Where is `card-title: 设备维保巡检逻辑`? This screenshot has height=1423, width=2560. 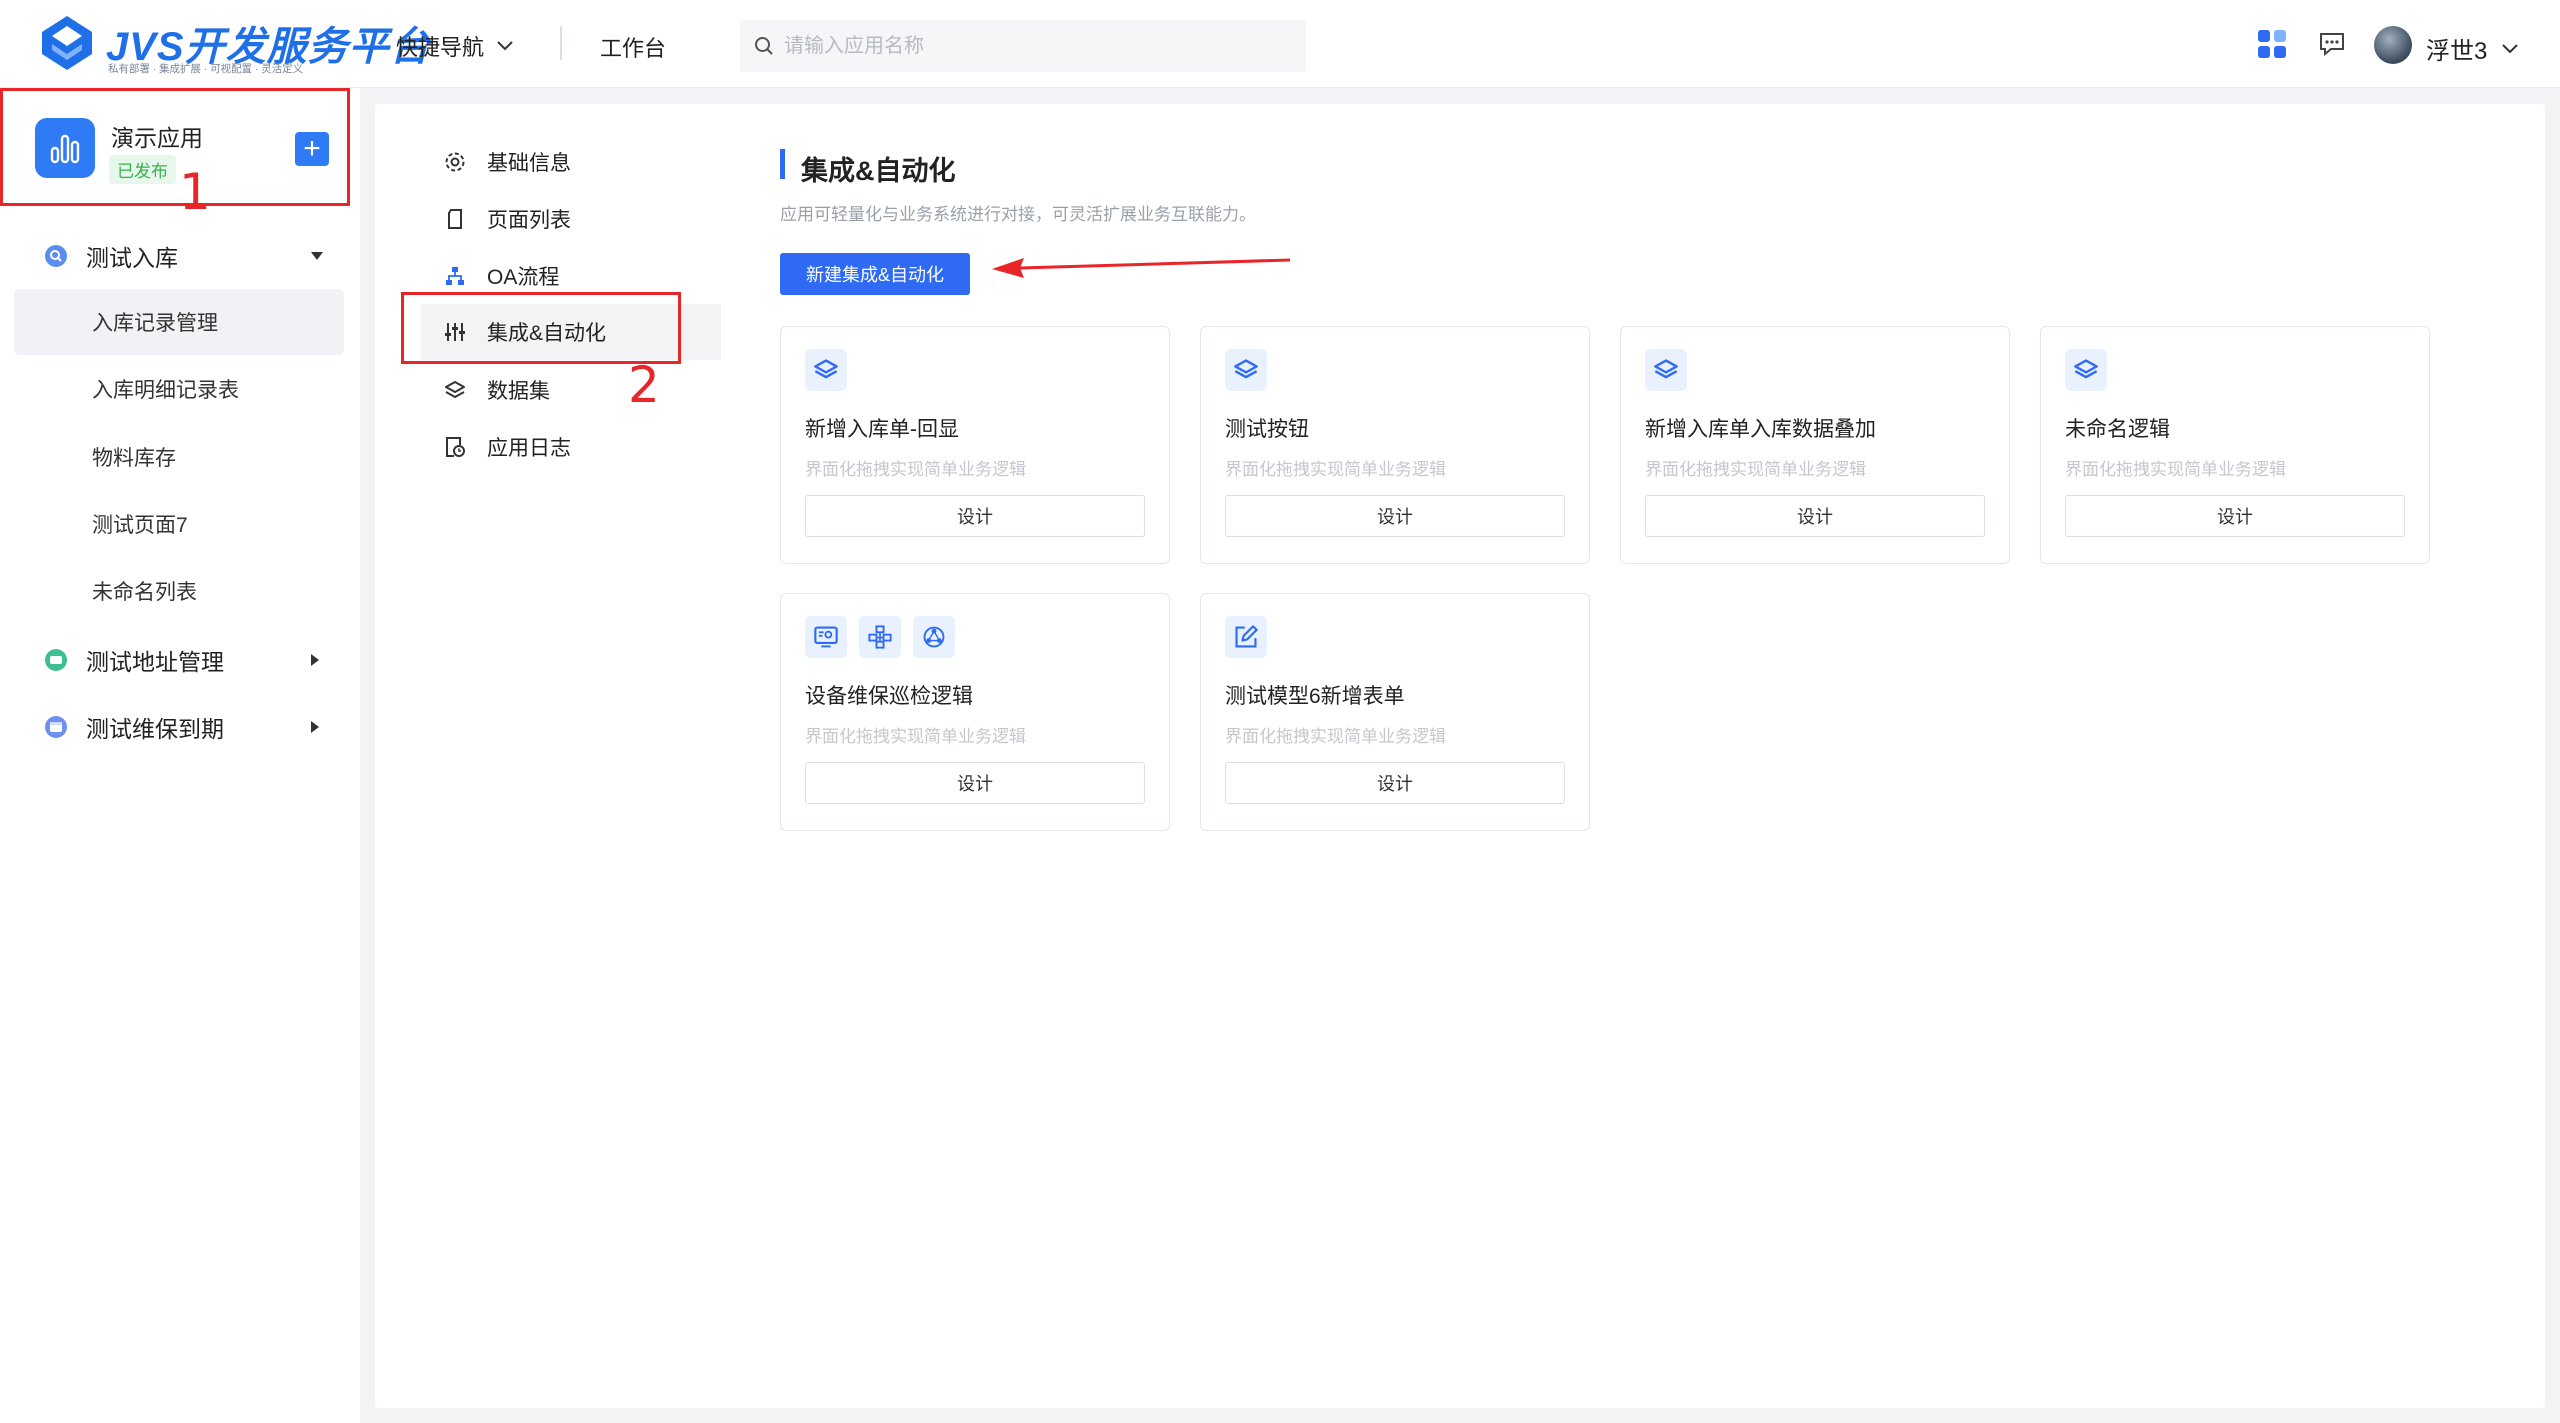
card-title: 设备维保巡检逻辑 is located at coordinates (889, 696).